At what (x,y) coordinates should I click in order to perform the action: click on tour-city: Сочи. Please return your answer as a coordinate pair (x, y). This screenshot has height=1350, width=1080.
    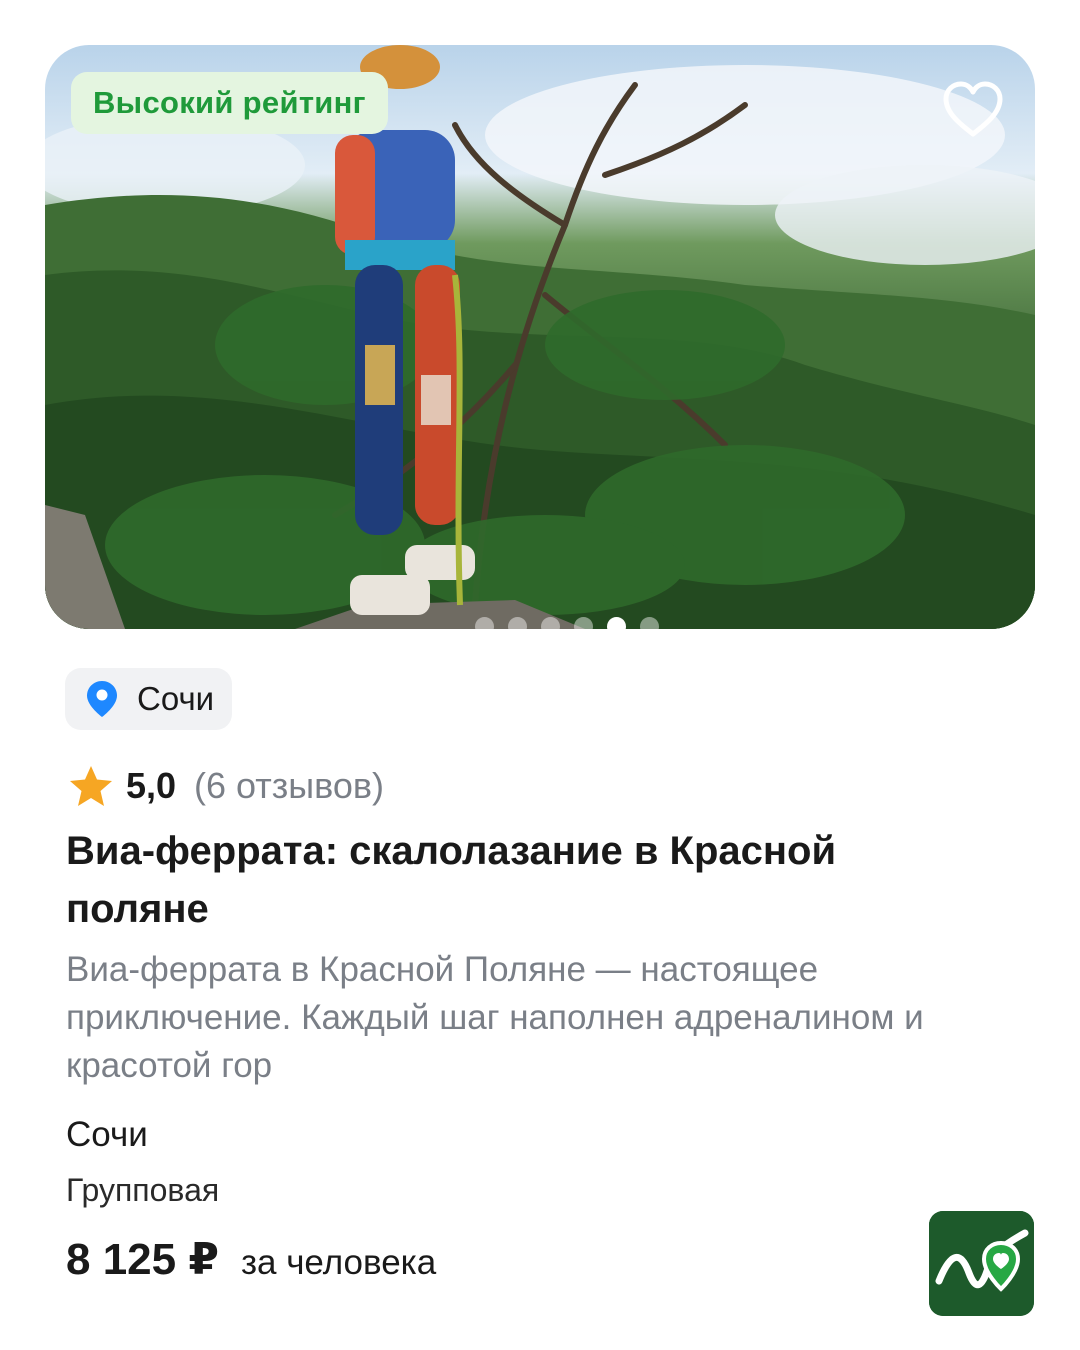
    Looking at the image, I should click on (107, 1134).